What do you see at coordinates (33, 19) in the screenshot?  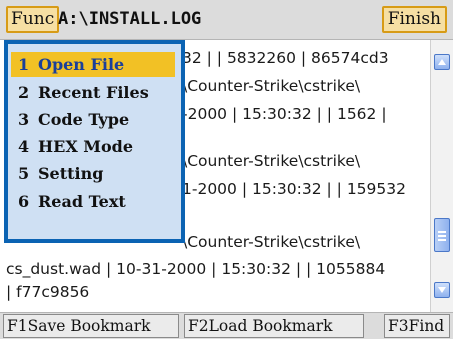 I see `func-button: Func` at bounding box center [33, 19].